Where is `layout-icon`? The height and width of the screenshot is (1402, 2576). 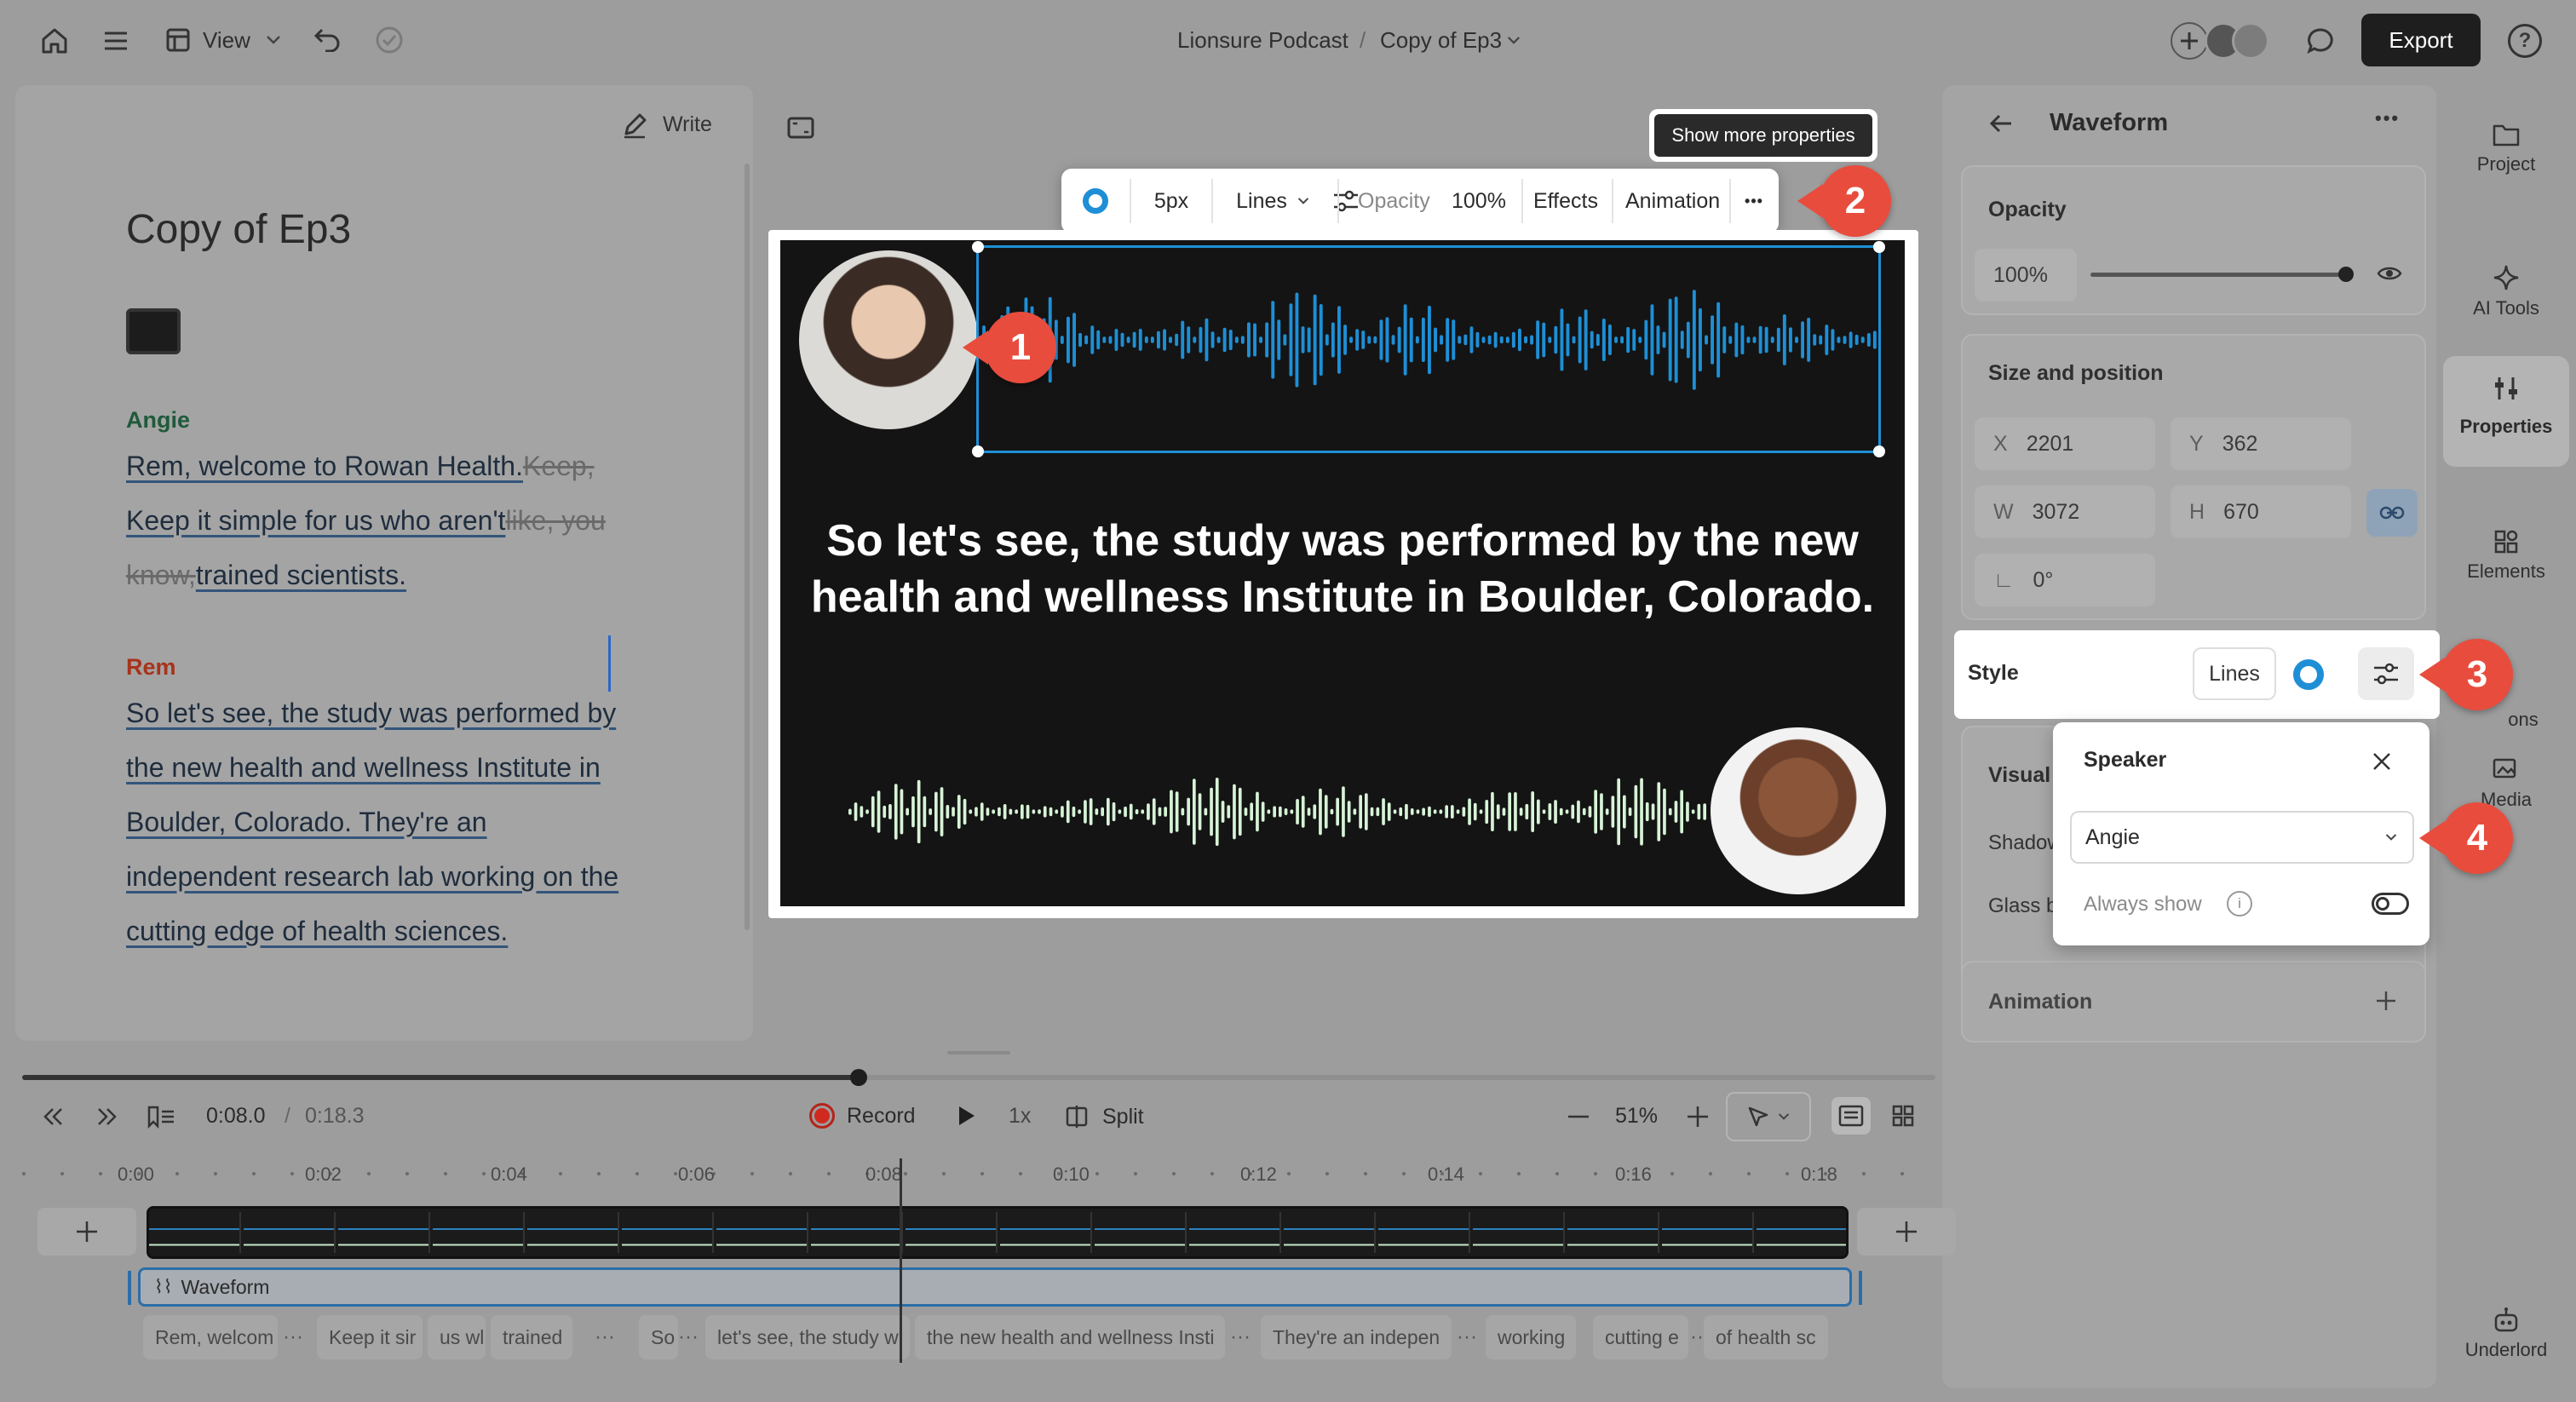 layout-icon is located at coordinates (179, 40).